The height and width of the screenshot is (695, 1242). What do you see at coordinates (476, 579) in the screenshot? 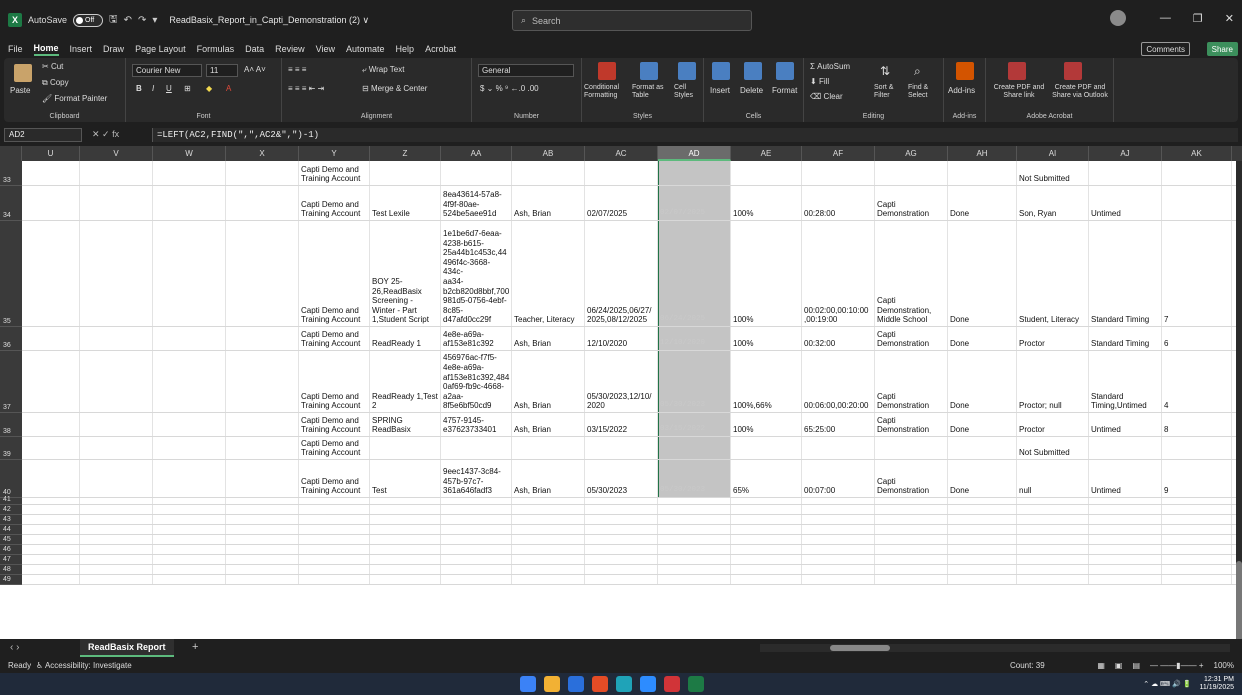
I see `cell-aa49` at bounding box center [476, 579].